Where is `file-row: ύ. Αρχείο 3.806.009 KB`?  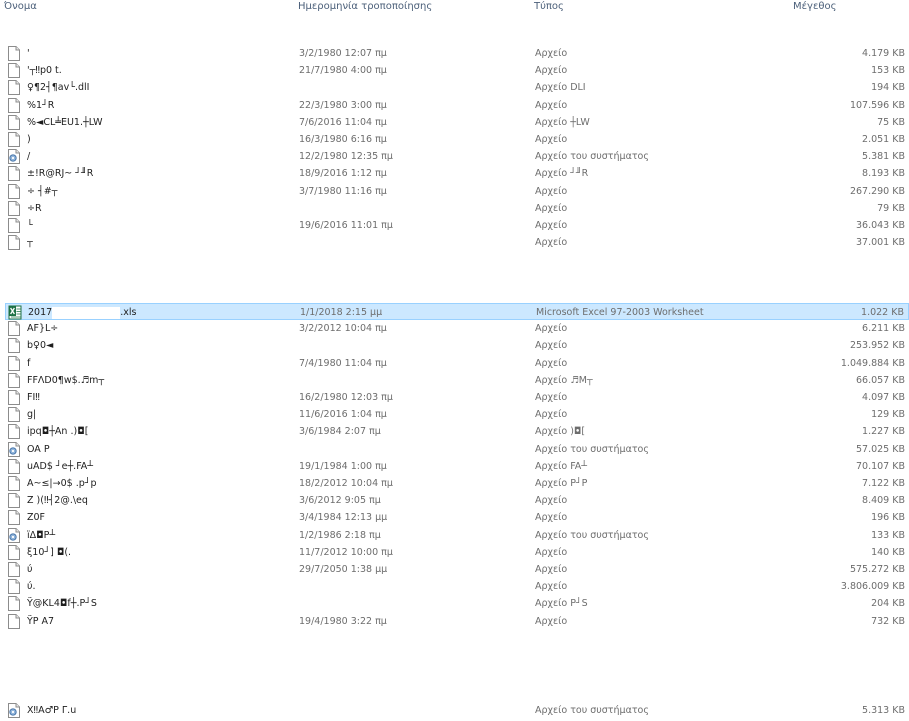
file-row: ύ. Αρχείο 3.806.009 KB is located at coordinates (457, 586).